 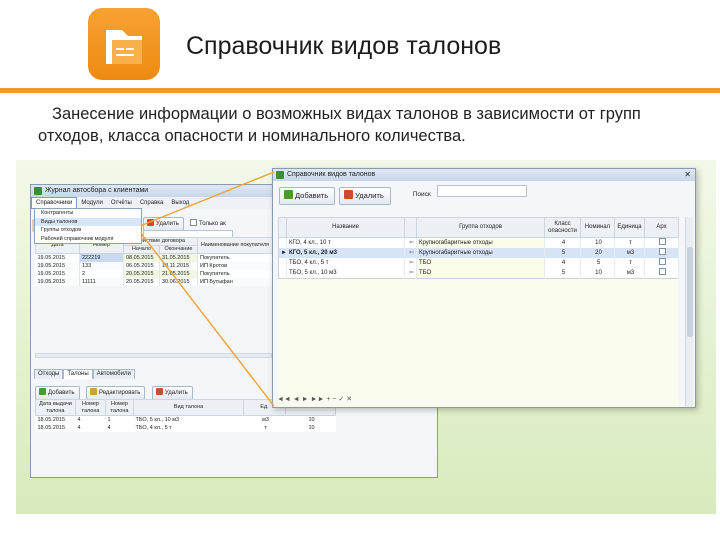 What do you see at coordinates (314, 399) in the screenshot?
I see `record-navigator: ◄◄ ◄ ► ►► + − ✓ ✕` at bounding box center [314, 399].